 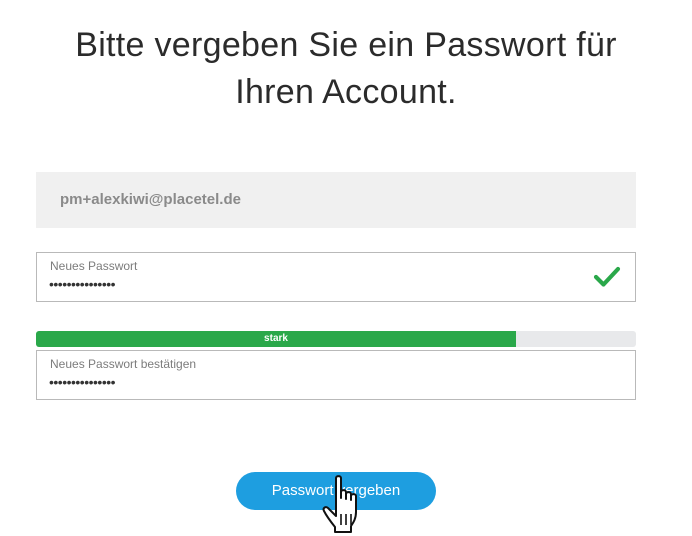 I want to click on email-value: pm+alexkiwi@placetel.de, so click(x=150, y=199).